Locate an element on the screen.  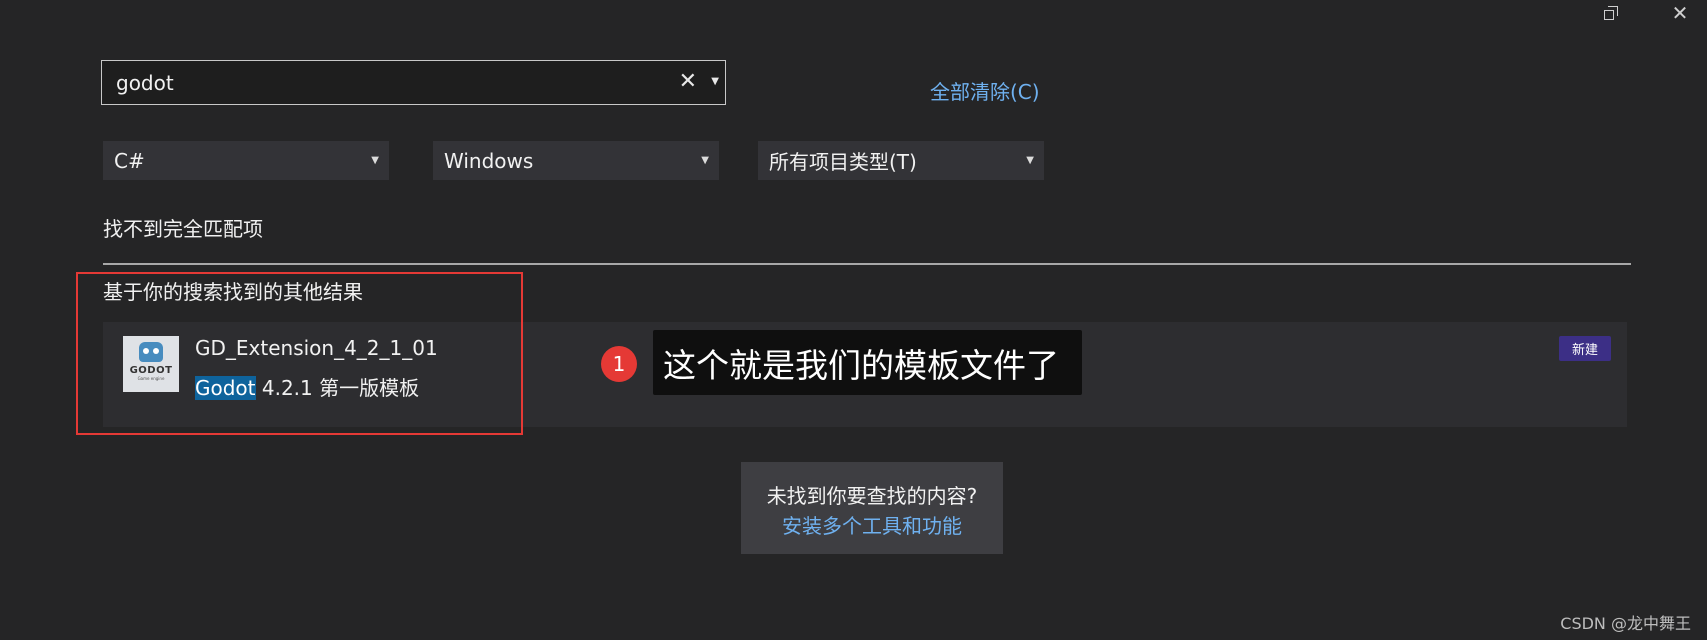
annotation-highlight-frame is located at coordinates (299, 353).